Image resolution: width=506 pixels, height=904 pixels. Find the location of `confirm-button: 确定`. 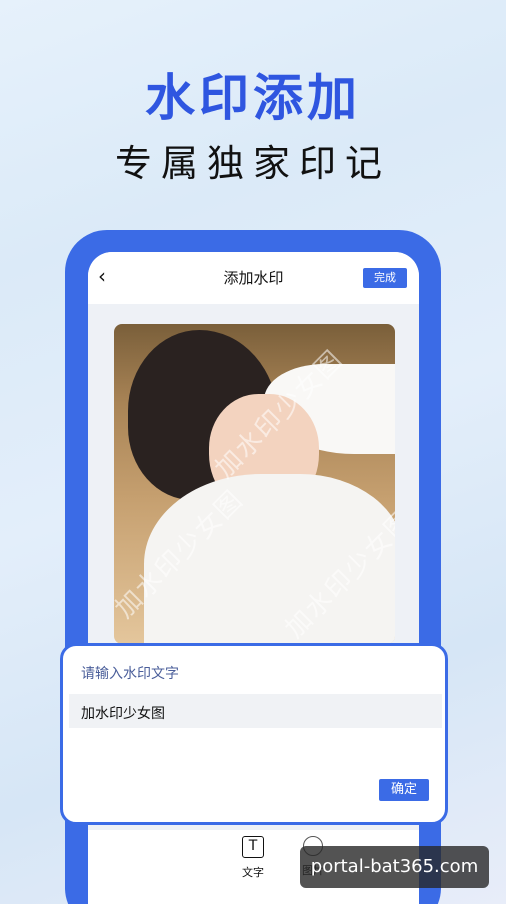

confirm-button: 确定 is located at coordinates (404, 790).